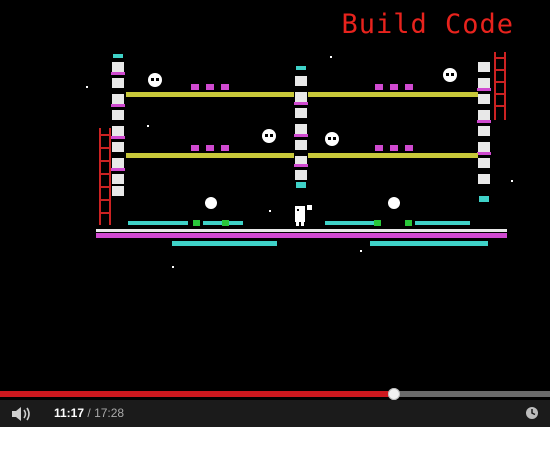  I want to click on progress-track, so click(275, 394).